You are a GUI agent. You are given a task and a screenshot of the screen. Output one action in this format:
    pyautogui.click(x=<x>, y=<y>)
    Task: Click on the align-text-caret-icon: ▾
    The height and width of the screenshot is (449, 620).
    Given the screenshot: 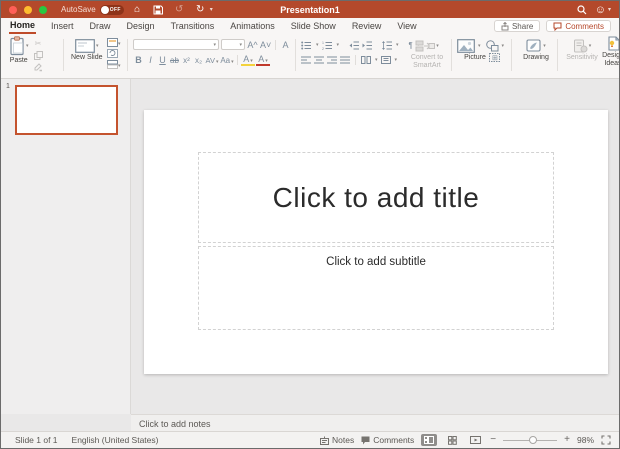 What is the action you would take?
    pyautogui.click(x=396, y=60)
    